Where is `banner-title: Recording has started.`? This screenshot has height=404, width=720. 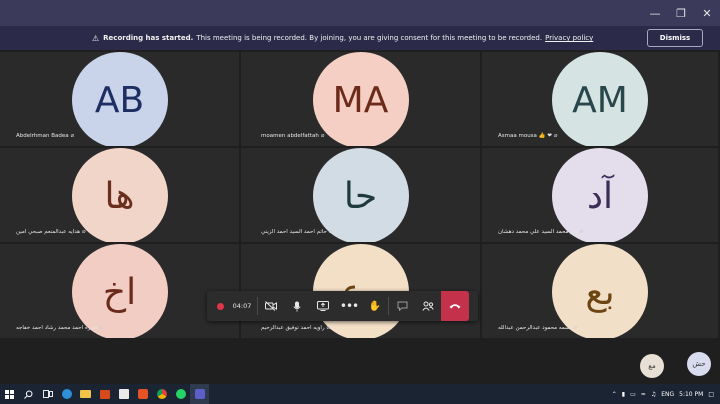
banner-title: Recording has started. is located at coordinates (148, 38).